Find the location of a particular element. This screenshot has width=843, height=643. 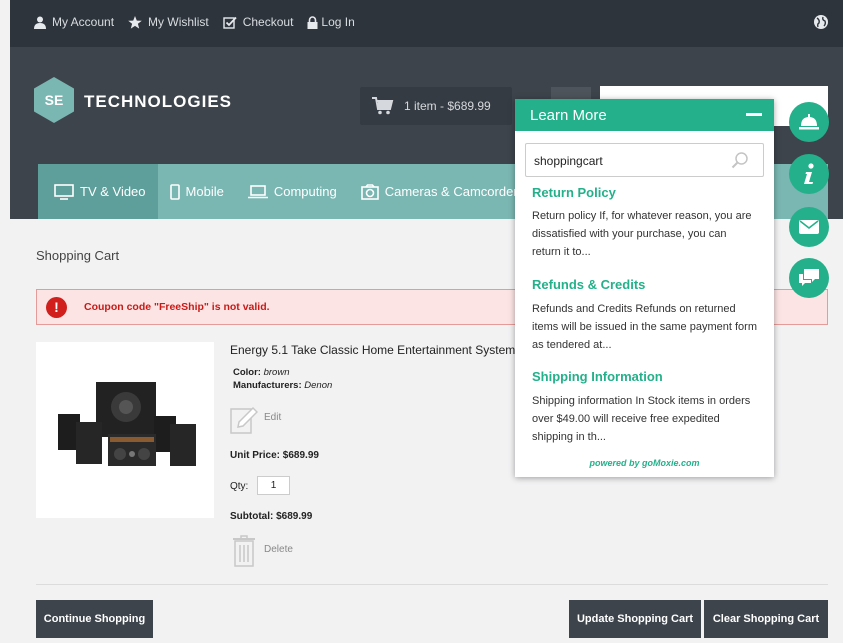

subtotal: Subtotal: $689.99 is located at coordinates (271, 516).